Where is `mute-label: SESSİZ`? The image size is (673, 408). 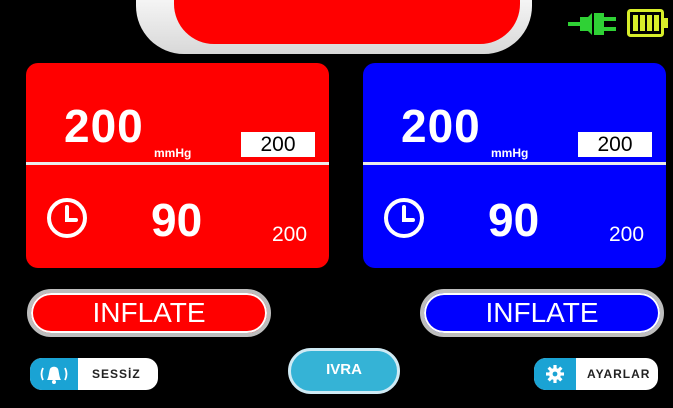 mute-label: SESSİZ is located at coordinates (116, 374).